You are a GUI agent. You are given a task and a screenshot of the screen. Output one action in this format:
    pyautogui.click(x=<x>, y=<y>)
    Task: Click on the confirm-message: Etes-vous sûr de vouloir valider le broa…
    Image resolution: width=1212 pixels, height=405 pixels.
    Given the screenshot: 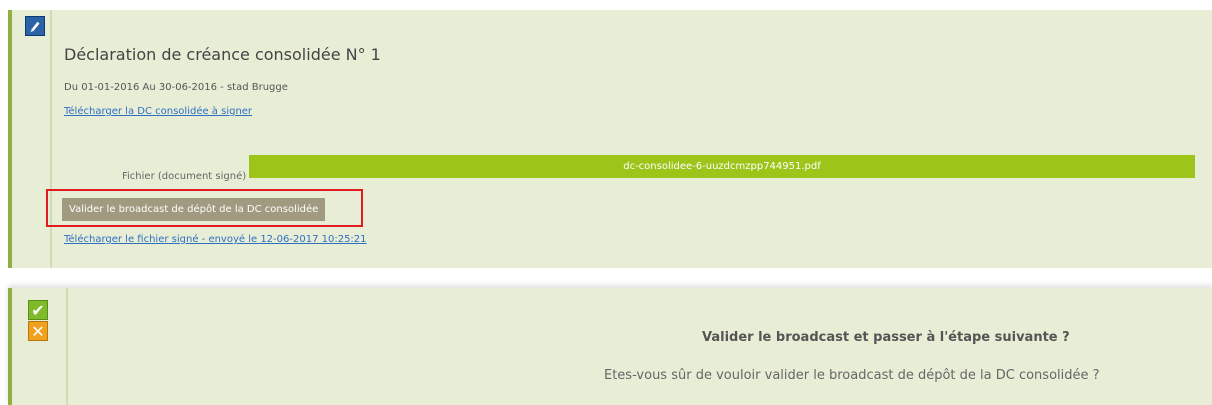 What is the action you would take?
    pyautogui.click(x=852, y=375)
    